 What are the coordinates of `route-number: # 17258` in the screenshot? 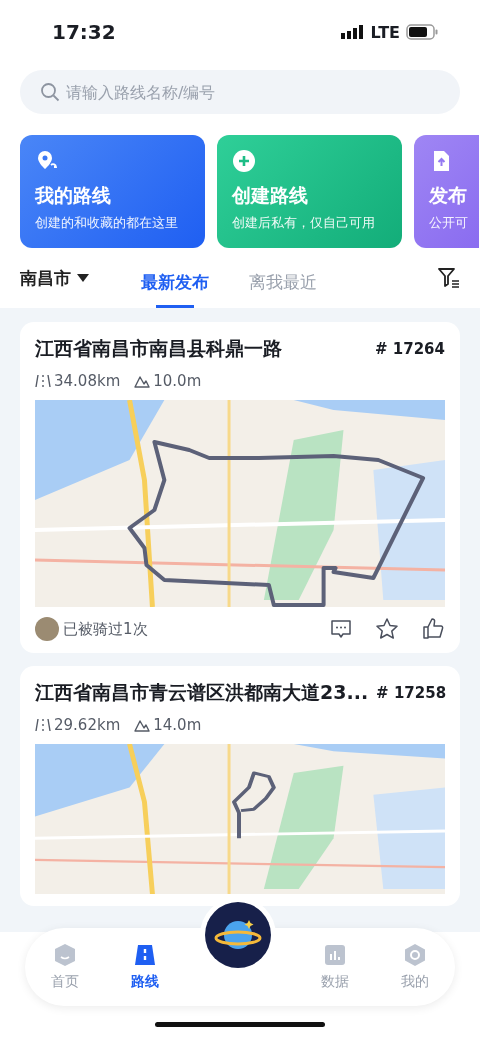 It's located at (411, 693).